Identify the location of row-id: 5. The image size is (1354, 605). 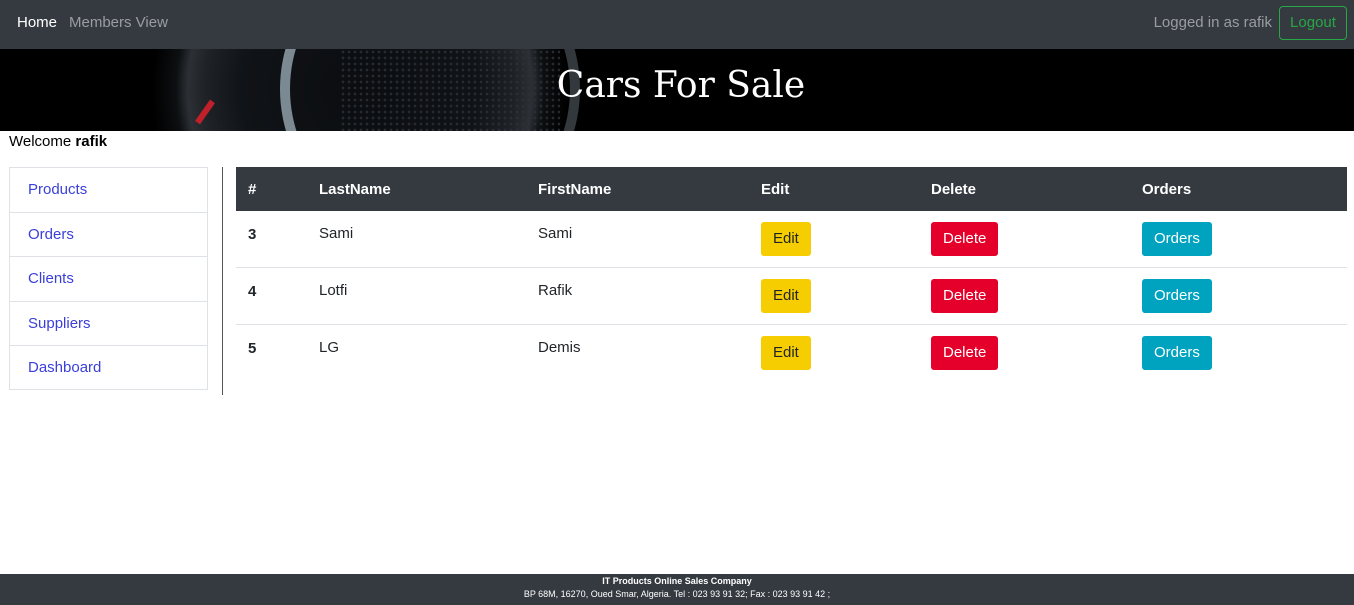
(271, 352).